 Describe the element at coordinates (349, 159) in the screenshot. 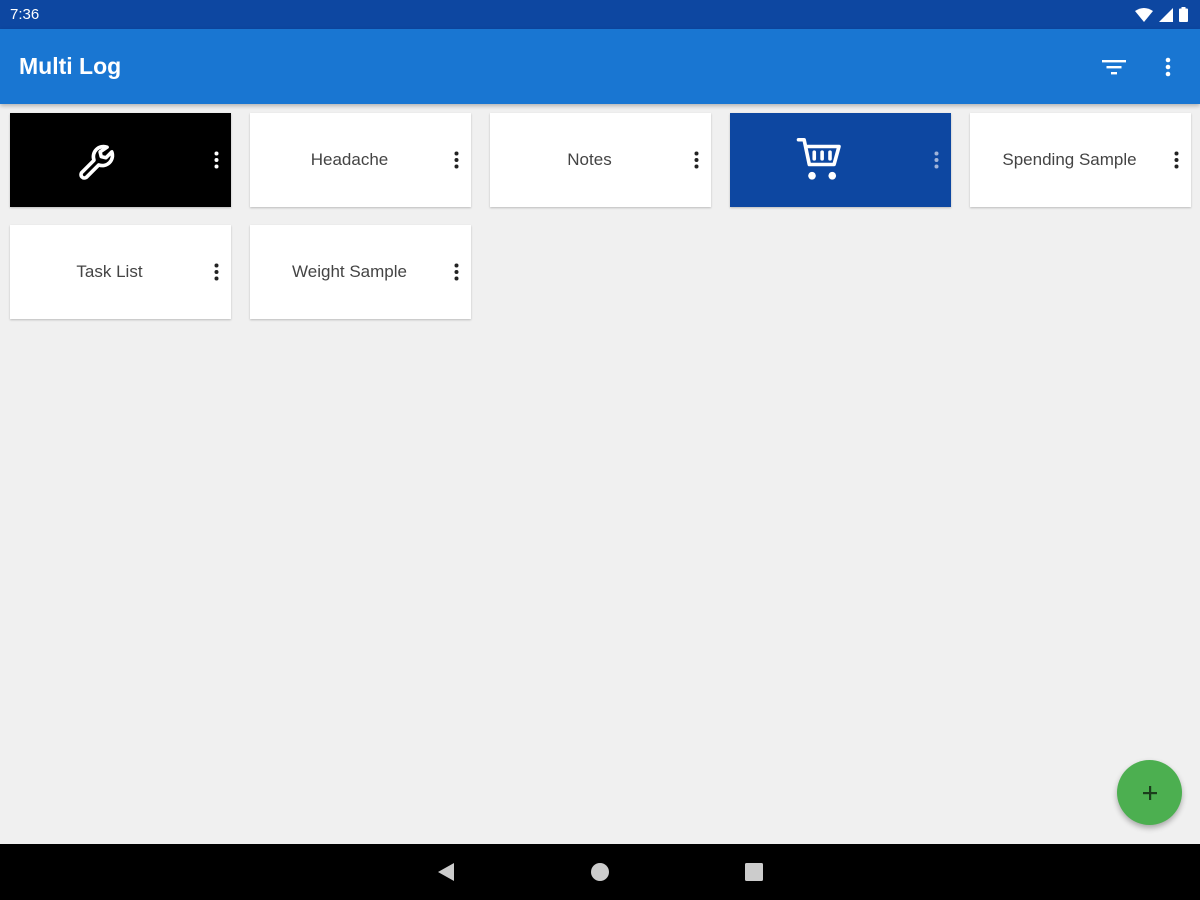

I see `tile-label: Headache` at that location.